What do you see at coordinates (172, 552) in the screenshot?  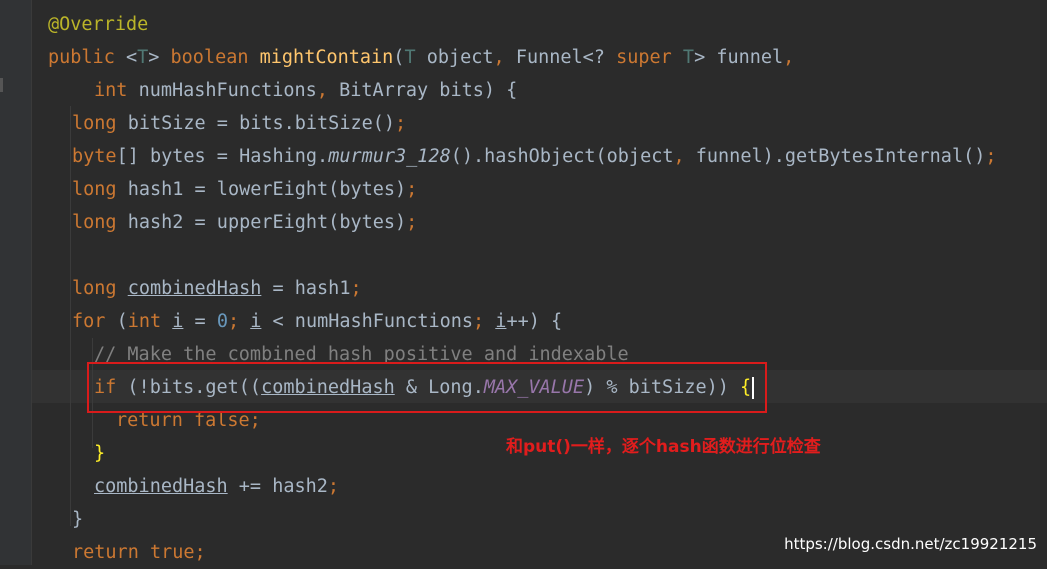 I see `keyword: true` at bounding box center [172, 552].